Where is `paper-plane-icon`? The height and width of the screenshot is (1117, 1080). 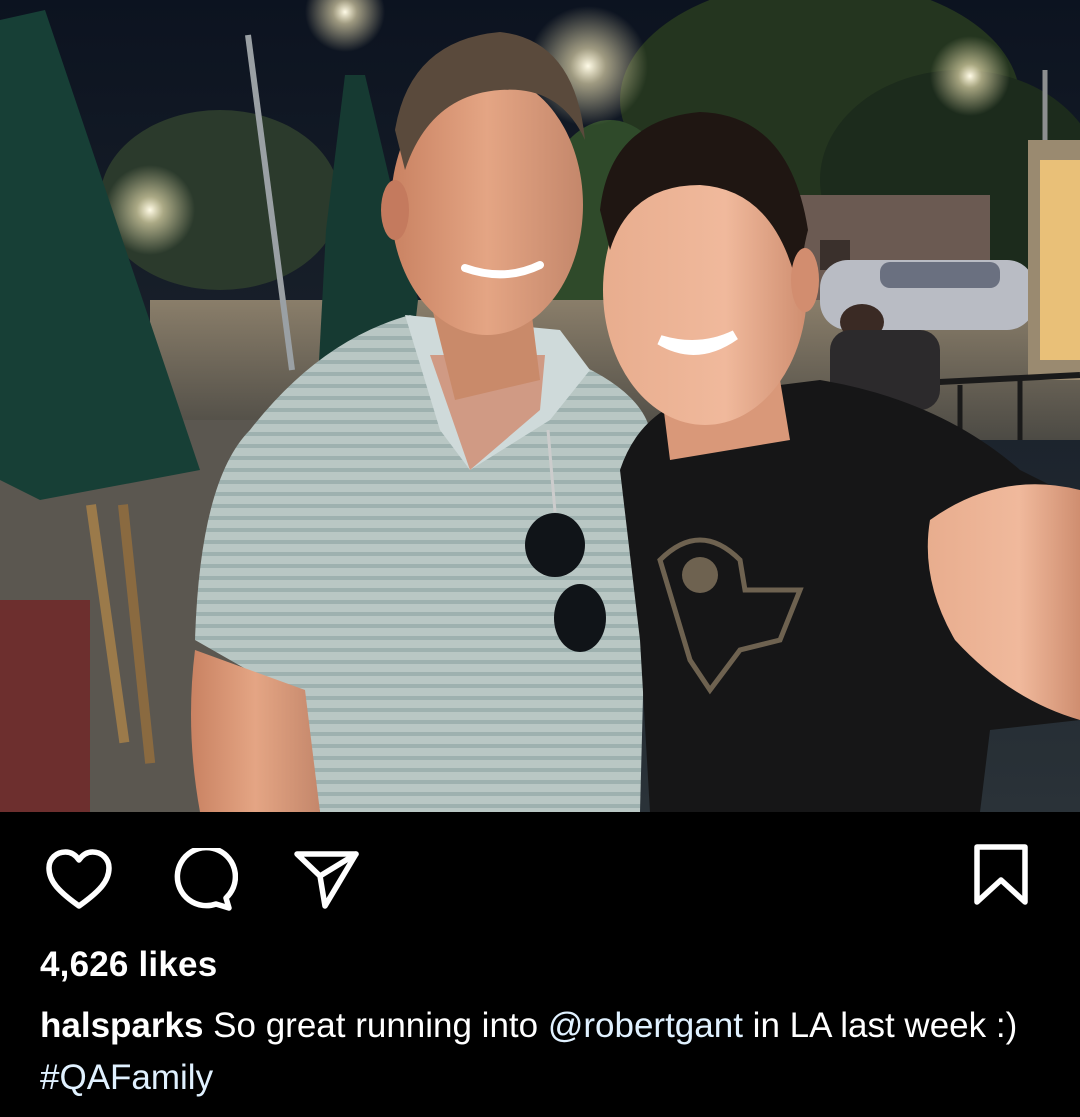
paper-plane-icon is located at coordinates (326, 880).